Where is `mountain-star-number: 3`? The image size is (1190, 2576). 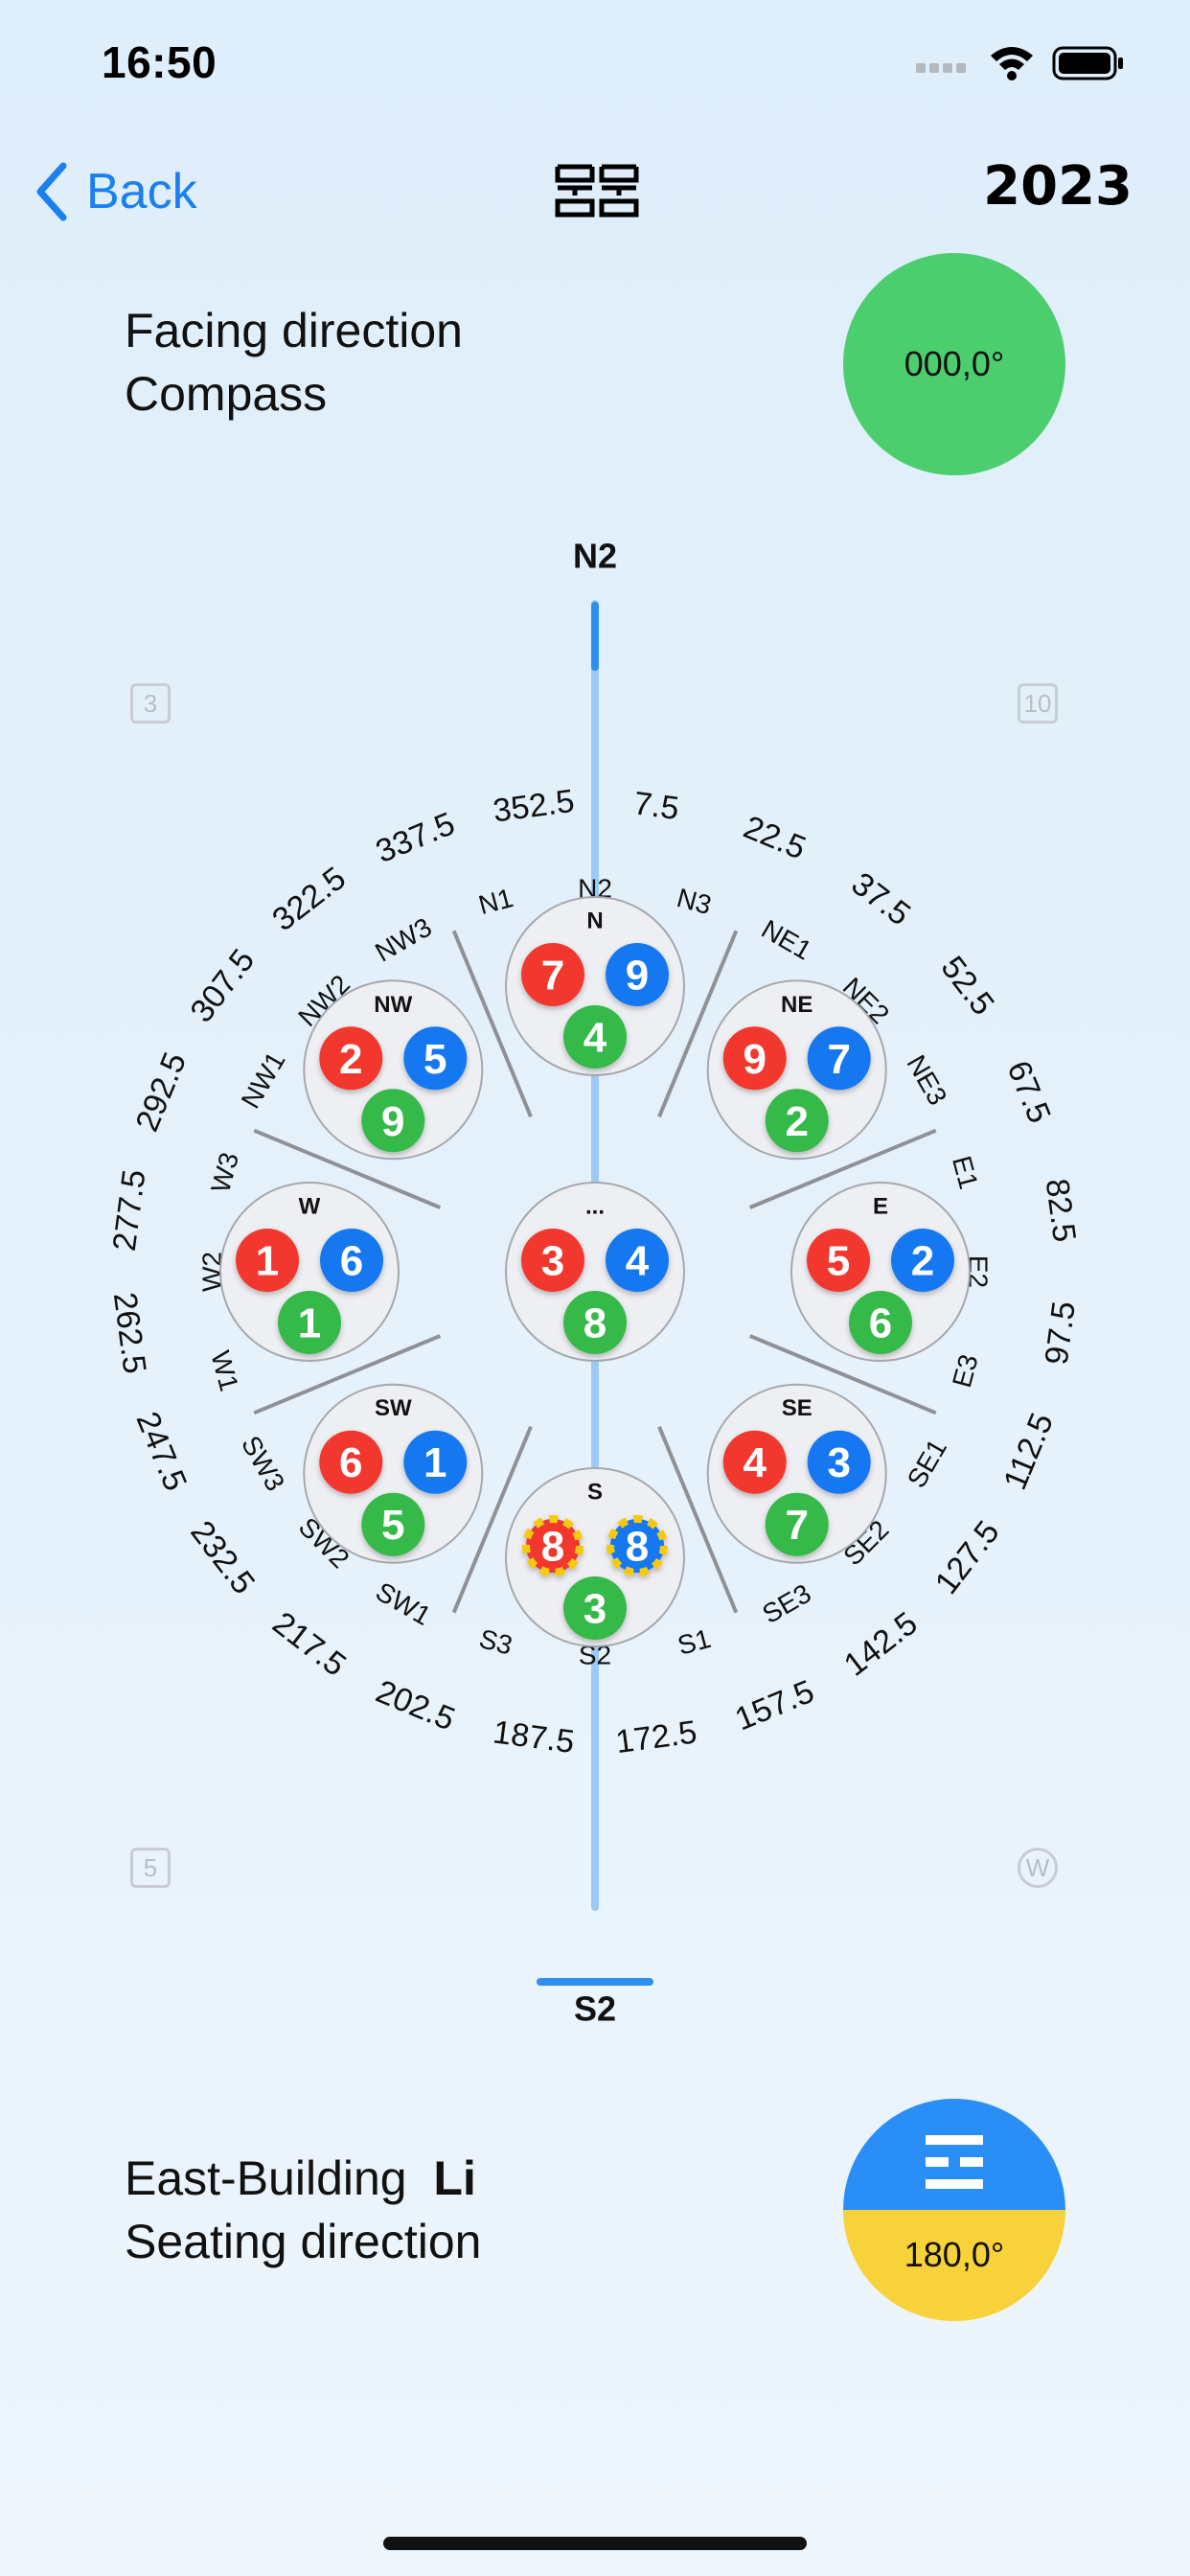
mountain-star-number: 3 is located at coordinates (553, 1261).